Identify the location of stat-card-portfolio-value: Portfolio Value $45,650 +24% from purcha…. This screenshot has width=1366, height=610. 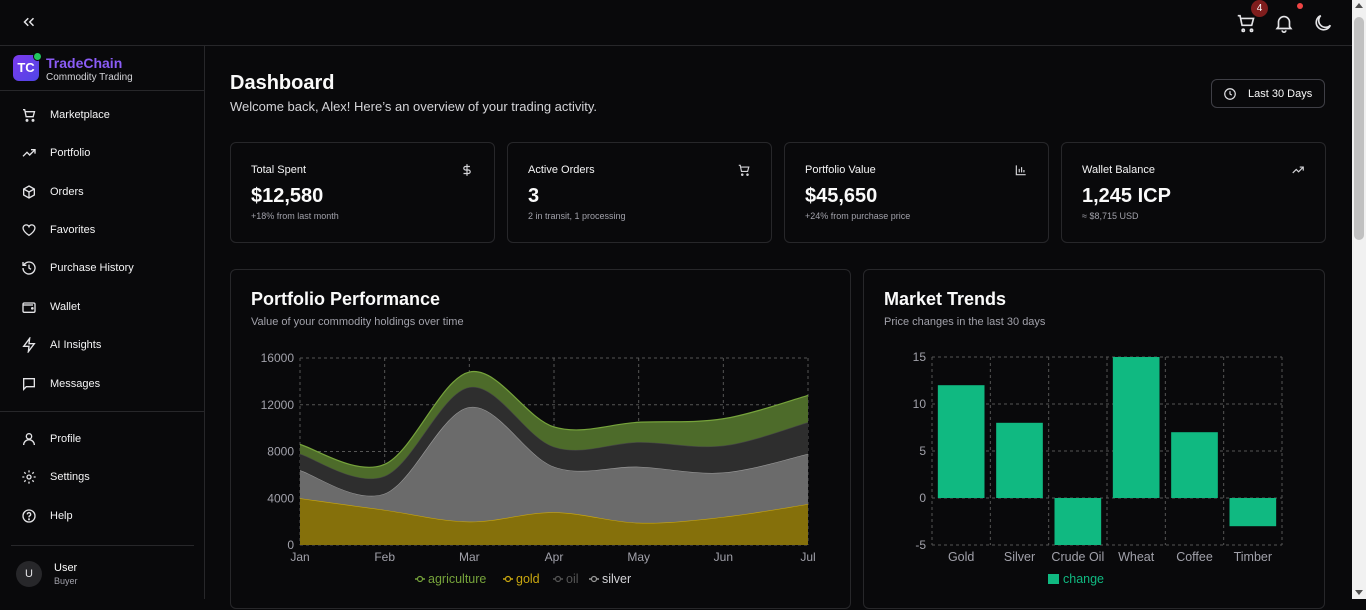
(916, 192).